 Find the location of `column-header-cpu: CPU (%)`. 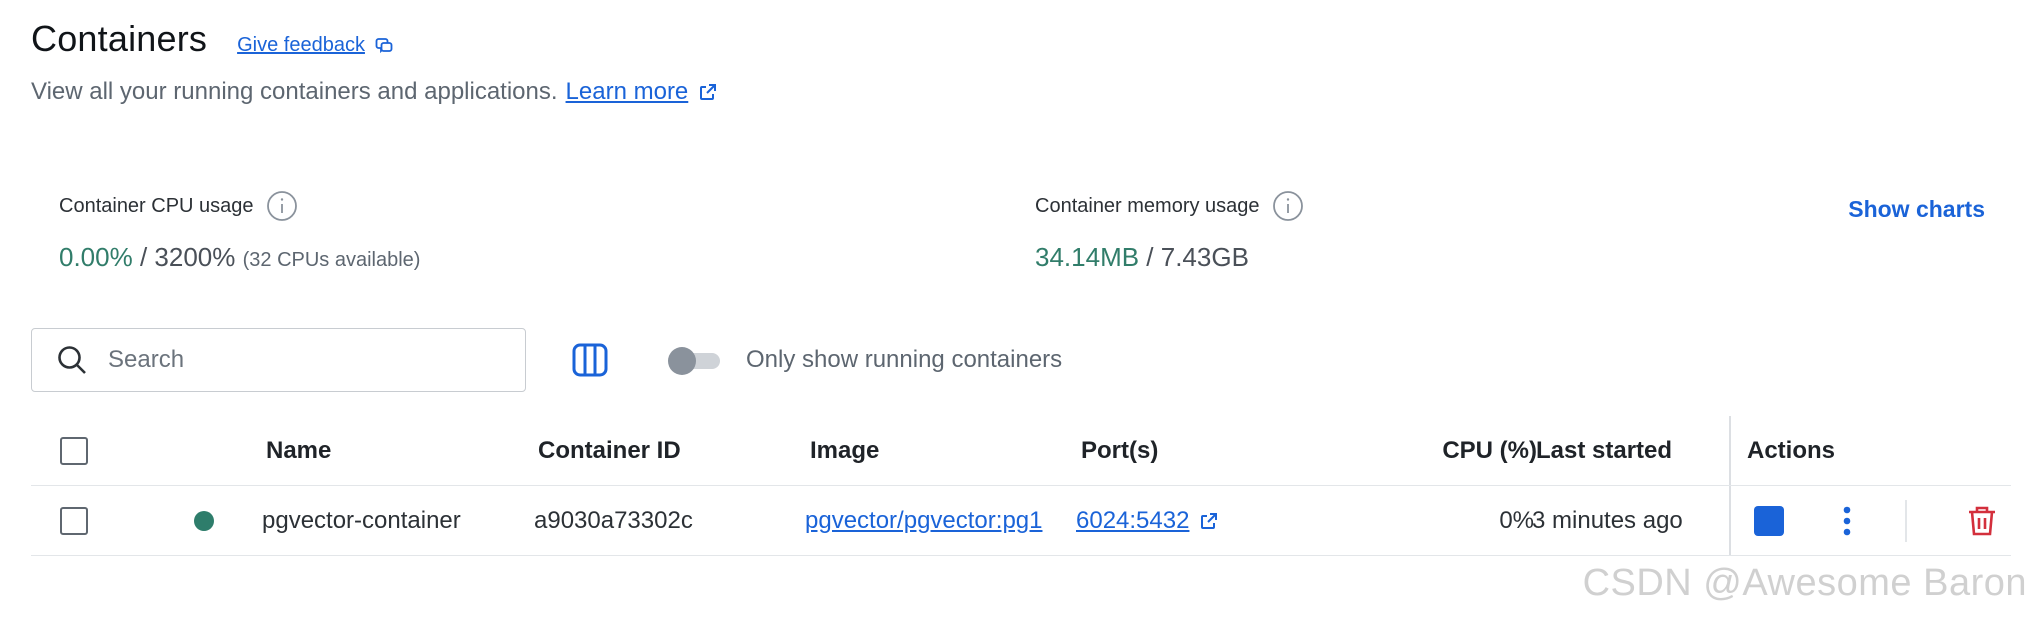

column-header-cpu: CPU (%) is located at coordinates (1472, 451).